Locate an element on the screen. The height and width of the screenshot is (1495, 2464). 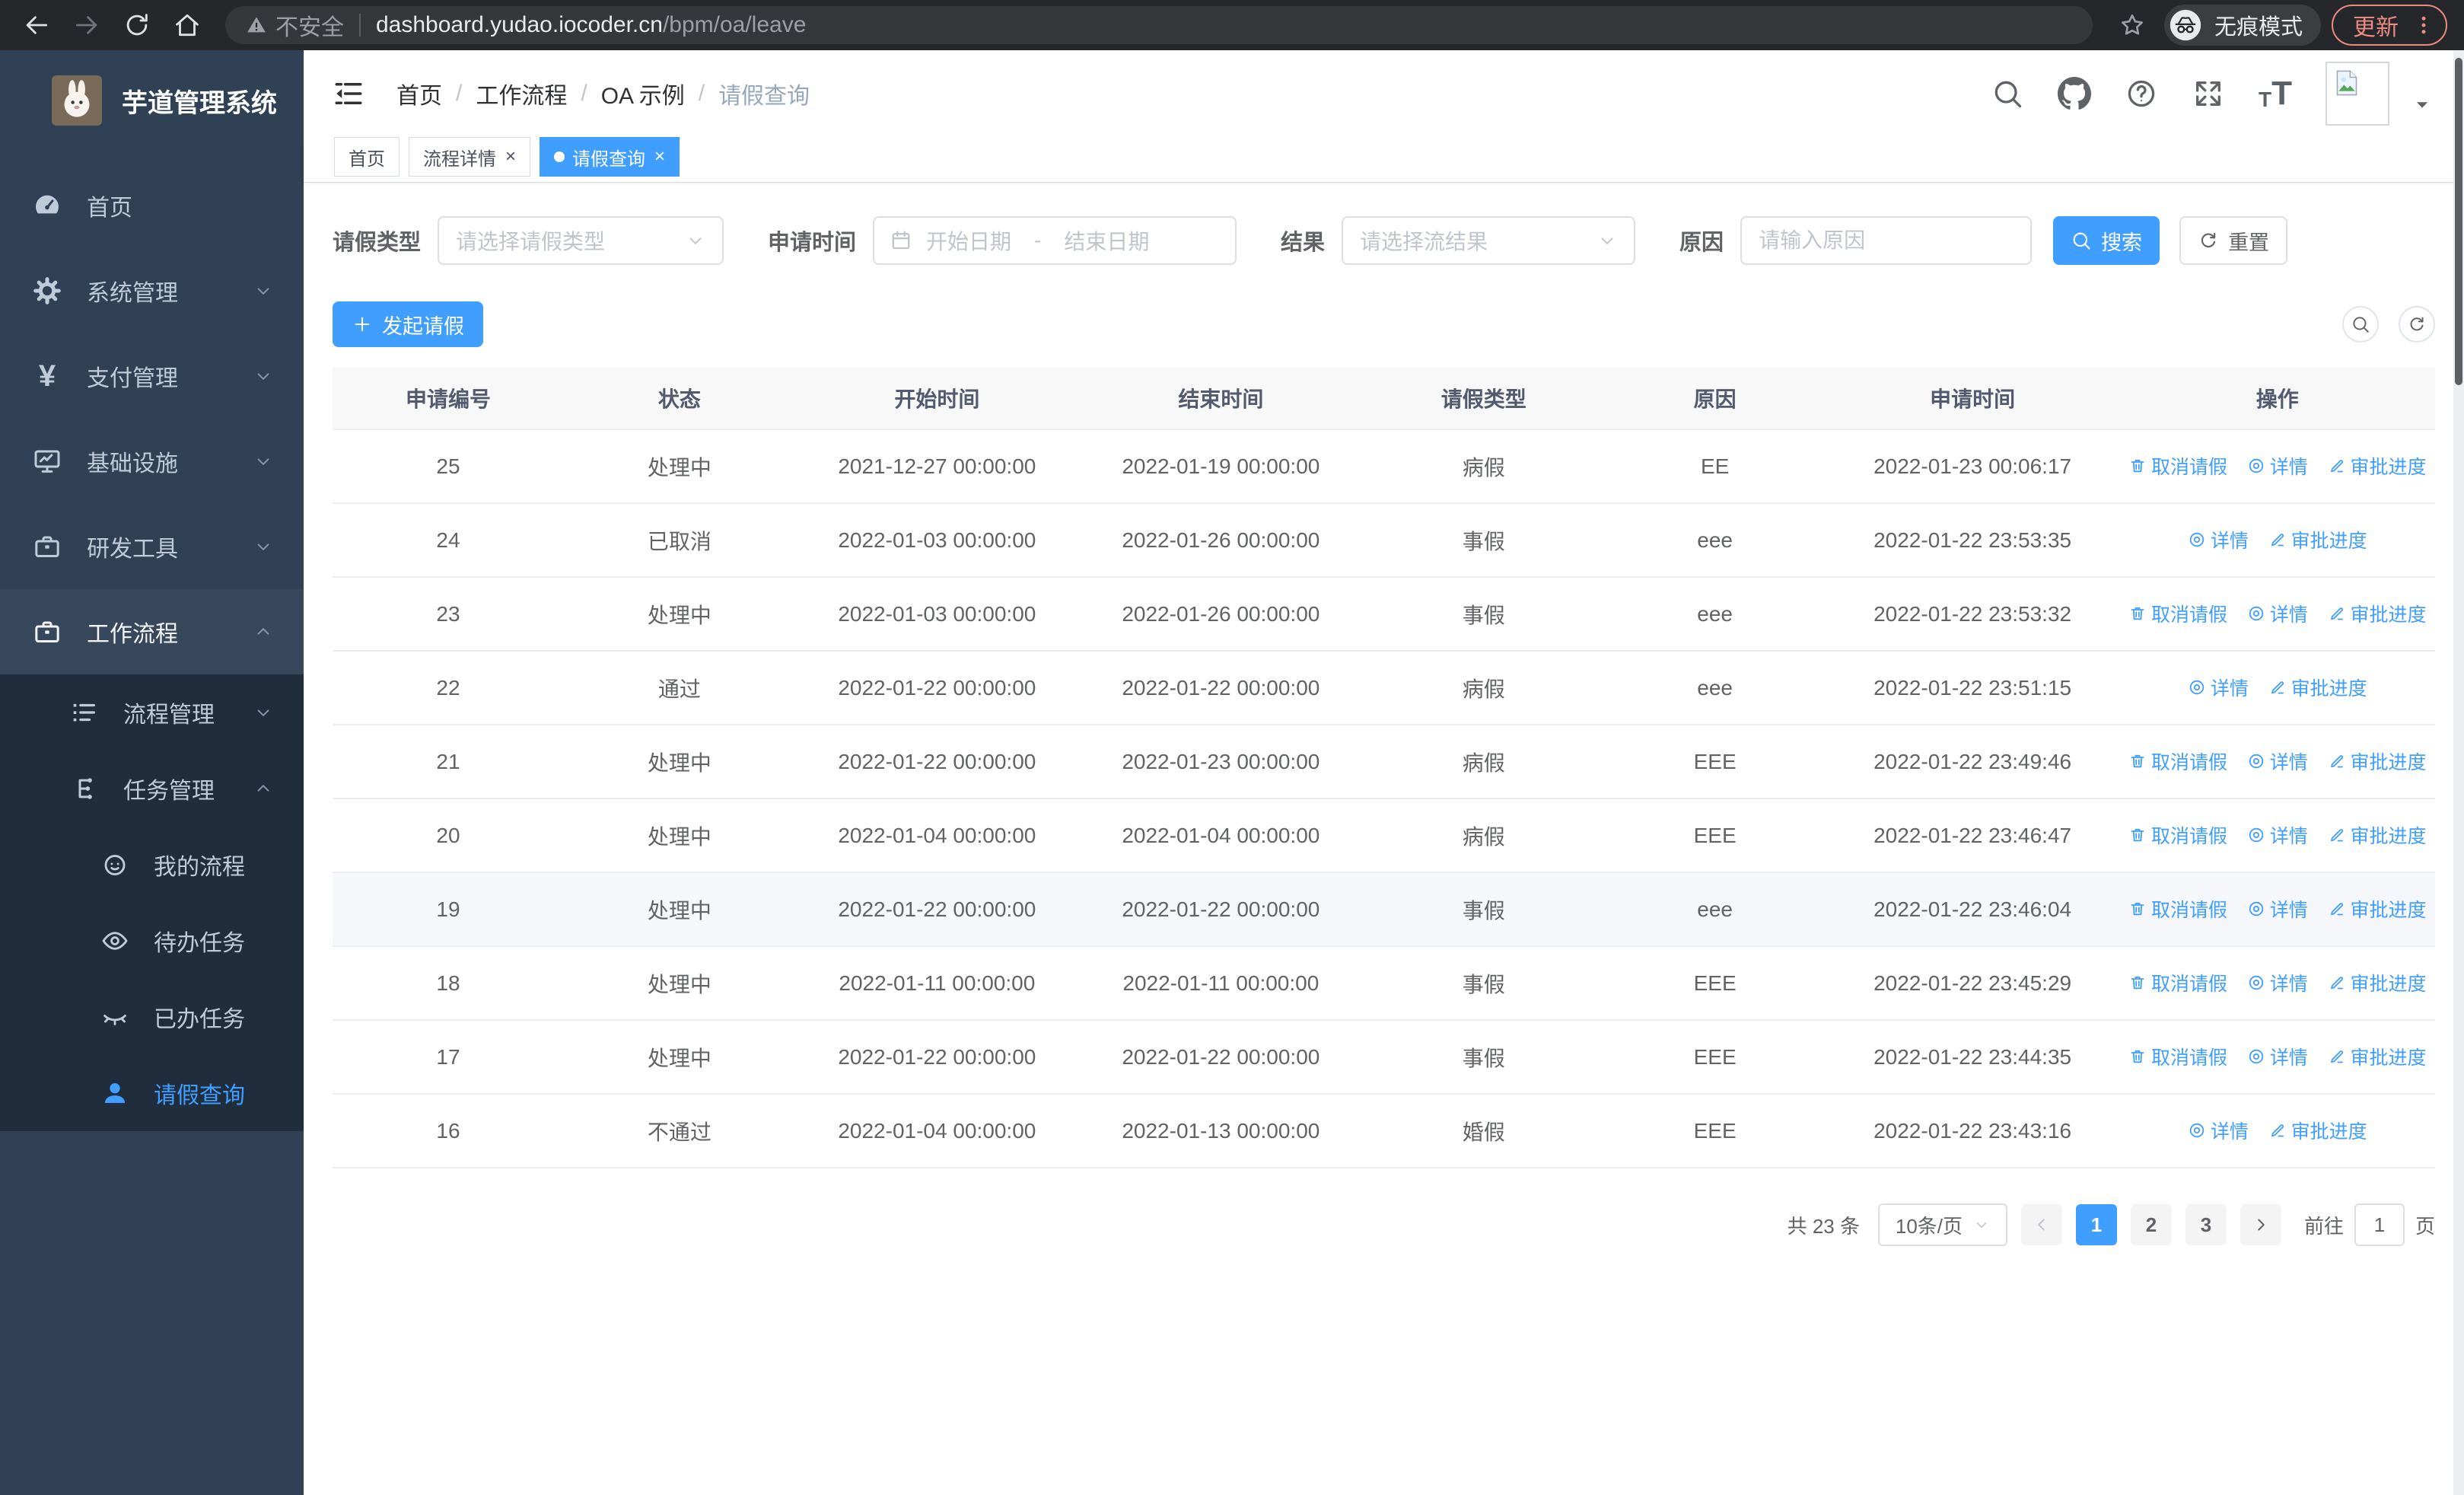
site-security-badge: 不安全 is located at coordinates (294, 25).